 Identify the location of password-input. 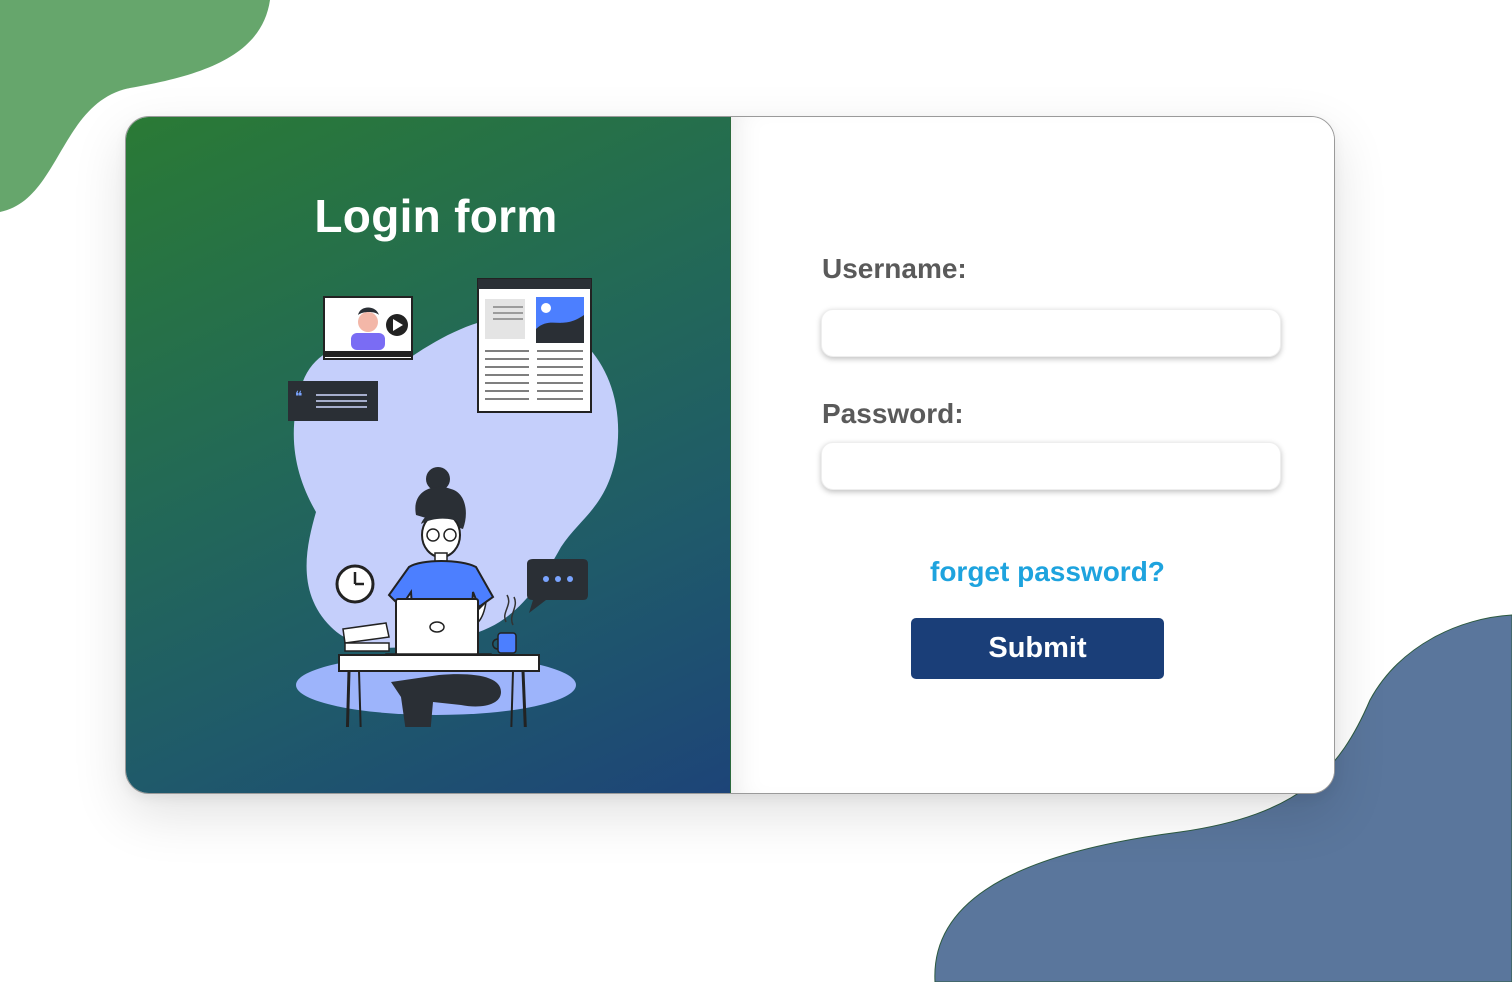
(1051, 466).